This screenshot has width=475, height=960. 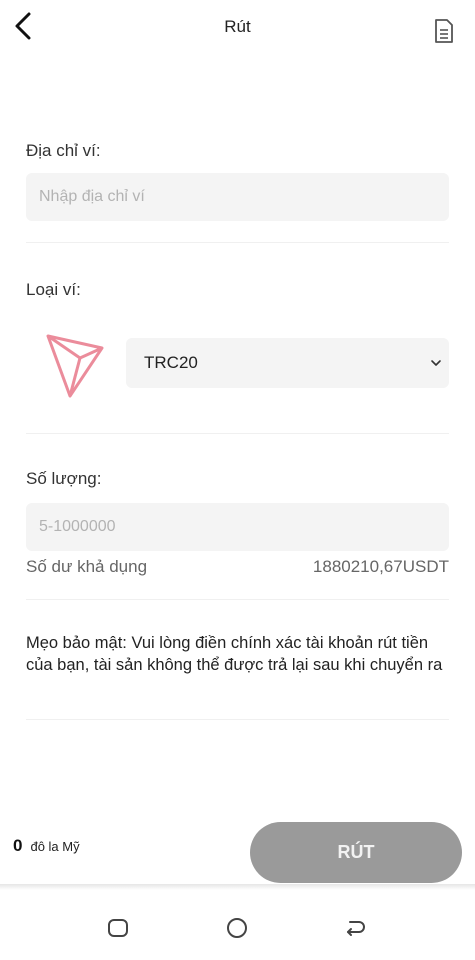 I want to click on document-icon, so click(x=444, y=31).